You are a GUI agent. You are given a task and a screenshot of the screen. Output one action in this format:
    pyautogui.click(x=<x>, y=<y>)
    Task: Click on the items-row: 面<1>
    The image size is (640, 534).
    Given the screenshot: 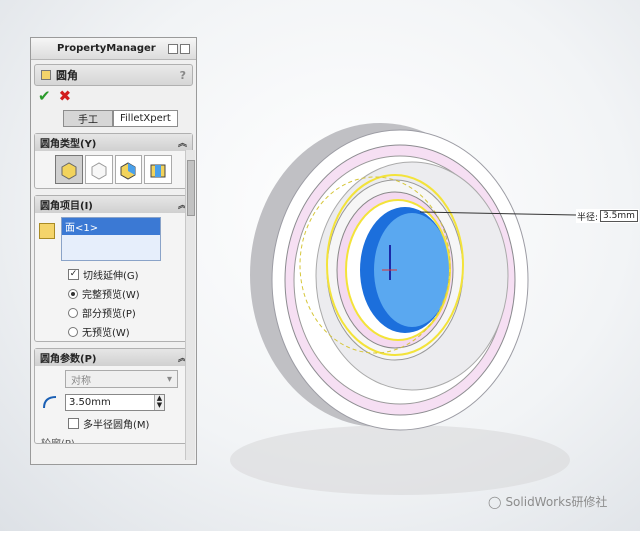 What is the action you would take?
    pyautogui.click(x=113, y=239)
    